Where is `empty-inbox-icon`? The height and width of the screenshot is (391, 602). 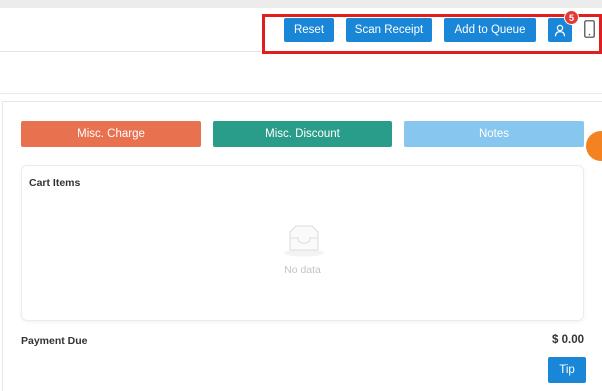 empty-inbox-icon is located at coordinates (304, 241).